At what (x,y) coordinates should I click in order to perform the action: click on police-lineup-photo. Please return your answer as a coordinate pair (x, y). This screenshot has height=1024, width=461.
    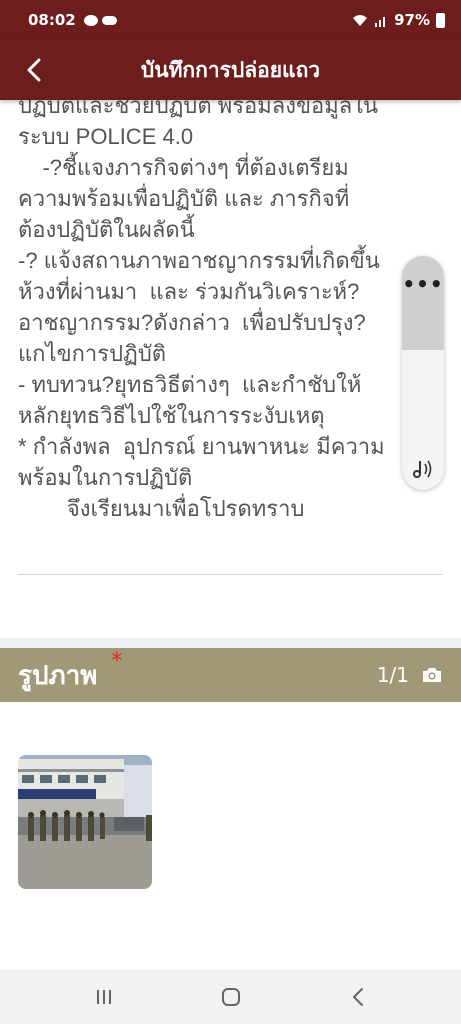
    Looking at the image, I should click on (85, 822).